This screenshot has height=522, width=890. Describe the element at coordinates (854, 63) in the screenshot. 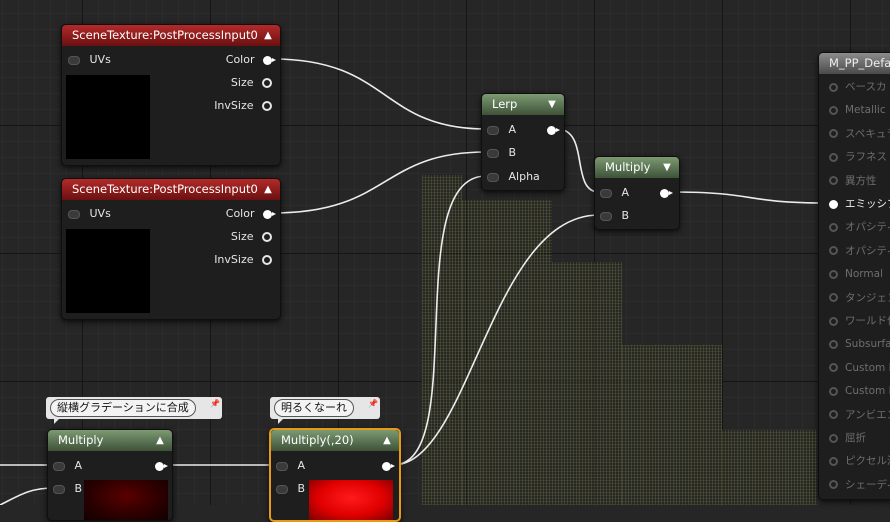

I see `node-header: M_PP_Defau` at that location.